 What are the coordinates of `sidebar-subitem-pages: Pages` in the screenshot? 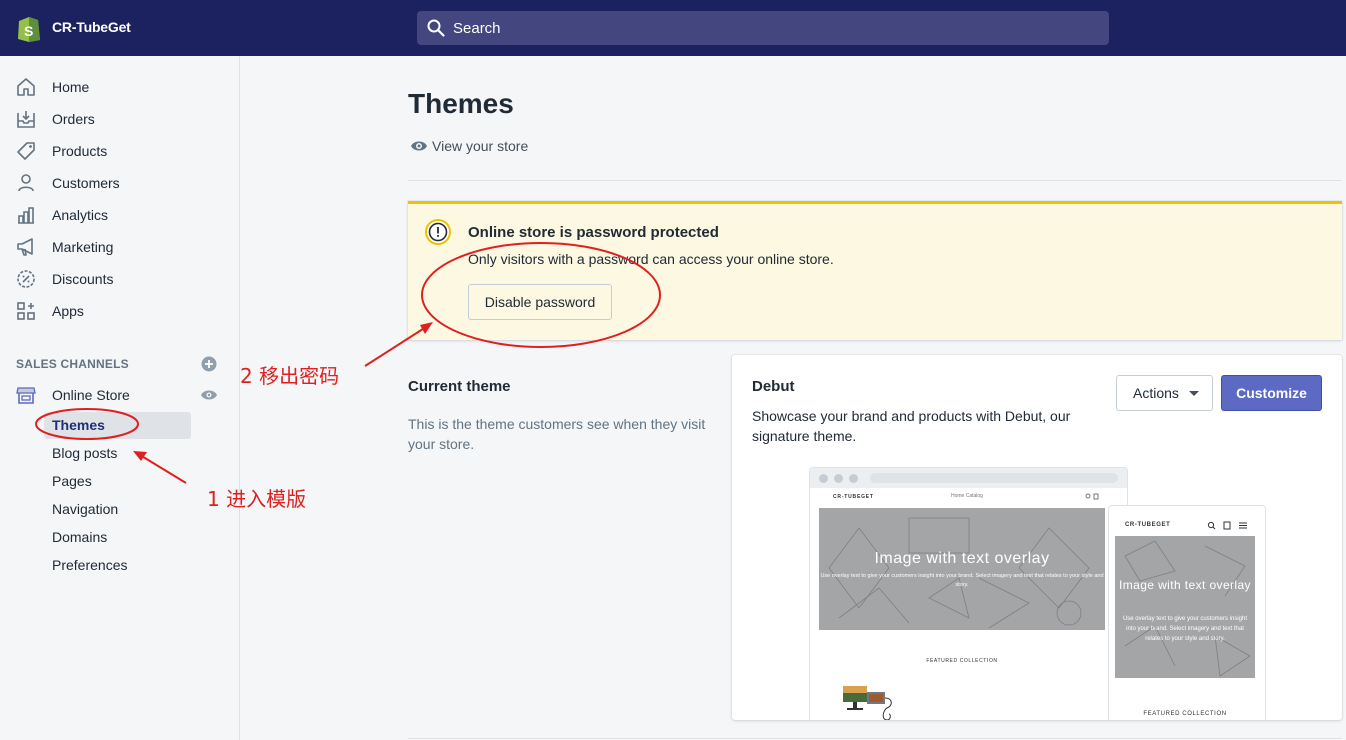 It's located at (72, 481).